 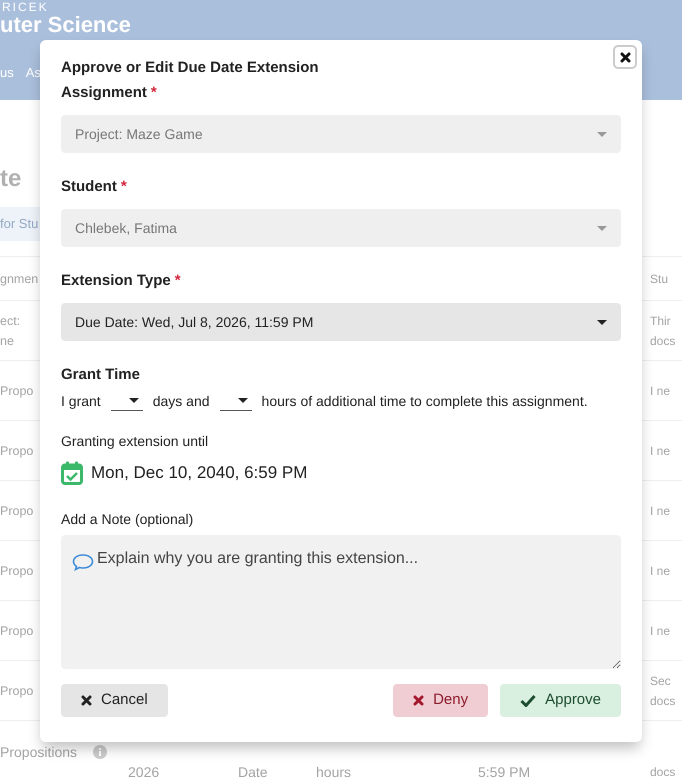 I want to click on table-cell-text: Sec docs, so click(x=663, y=691).